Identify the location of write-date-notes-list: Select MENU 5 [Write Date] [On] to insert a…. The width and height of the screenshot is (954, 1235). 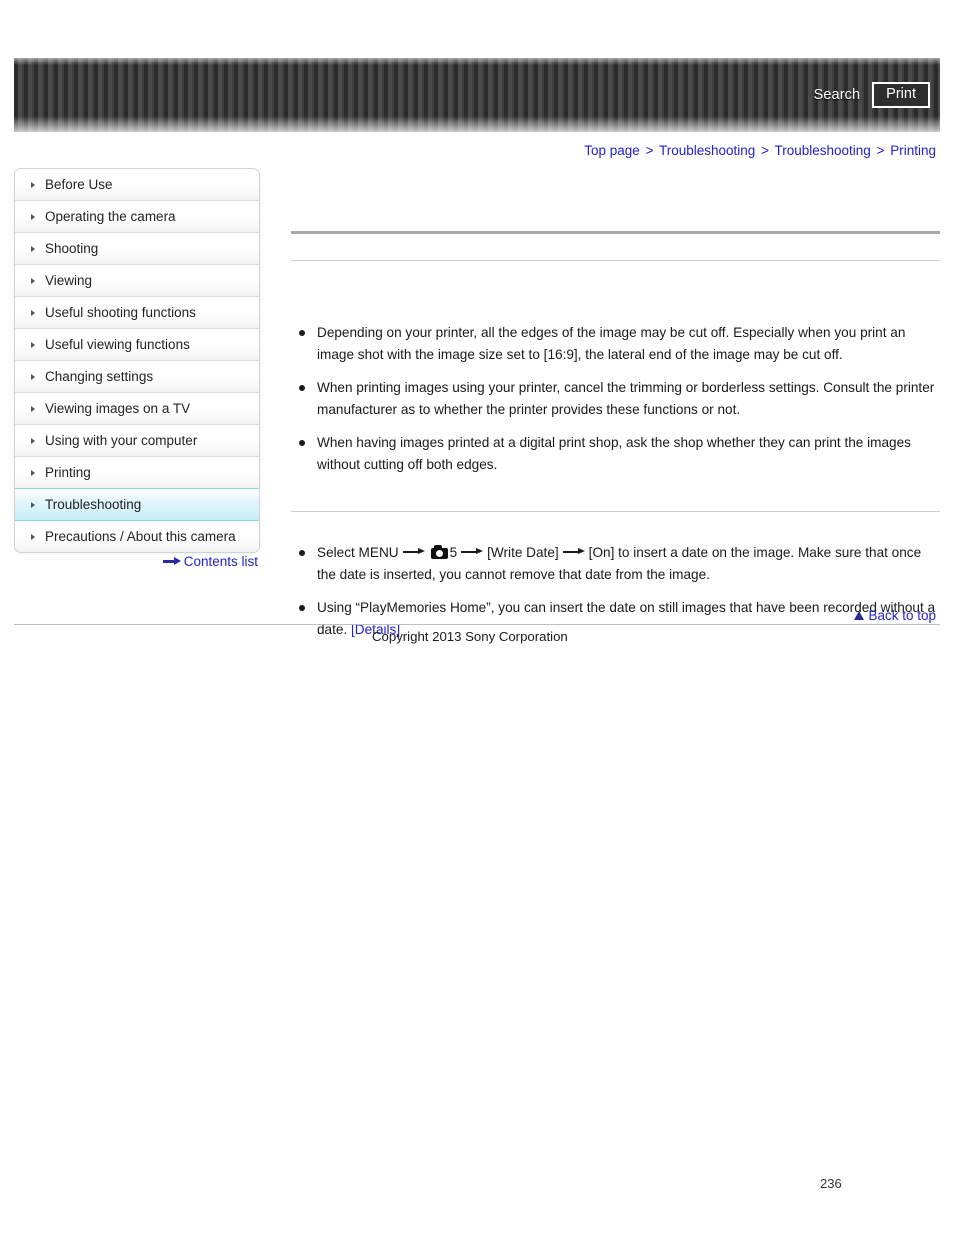
(615, 591).